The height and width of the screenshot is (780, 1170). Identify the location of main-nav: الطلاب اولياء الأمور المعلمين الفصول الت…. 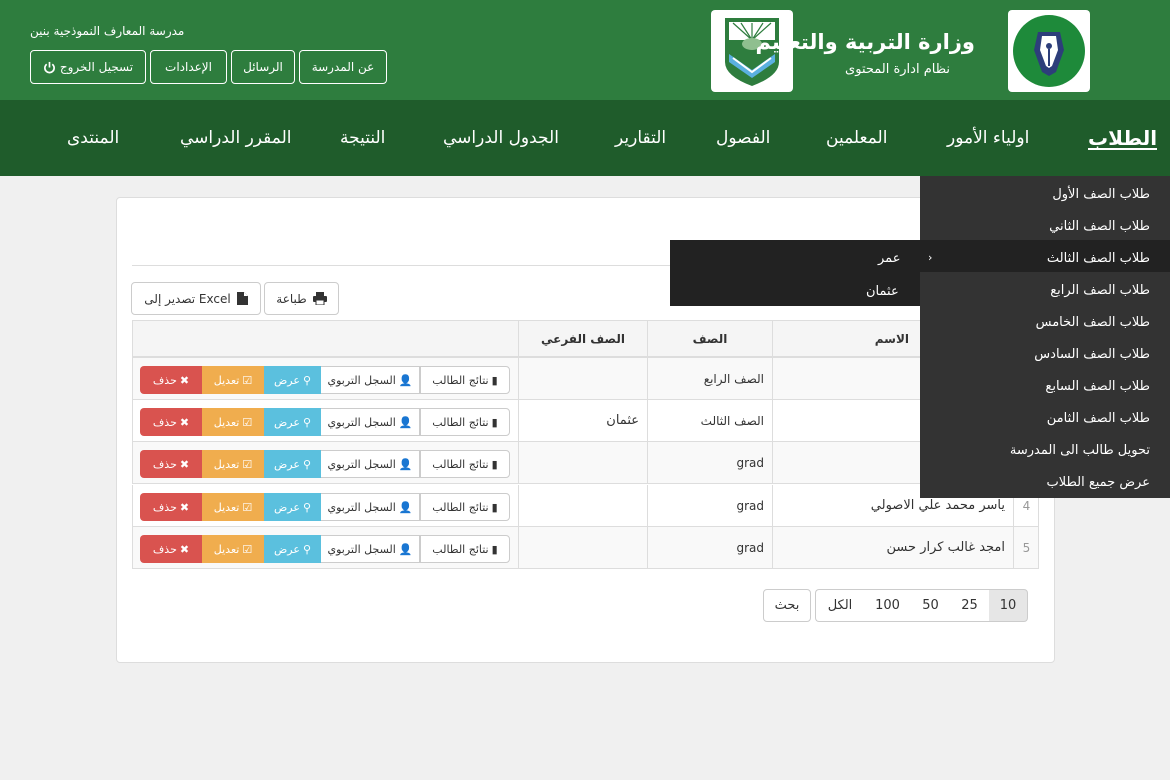
(585, 138).